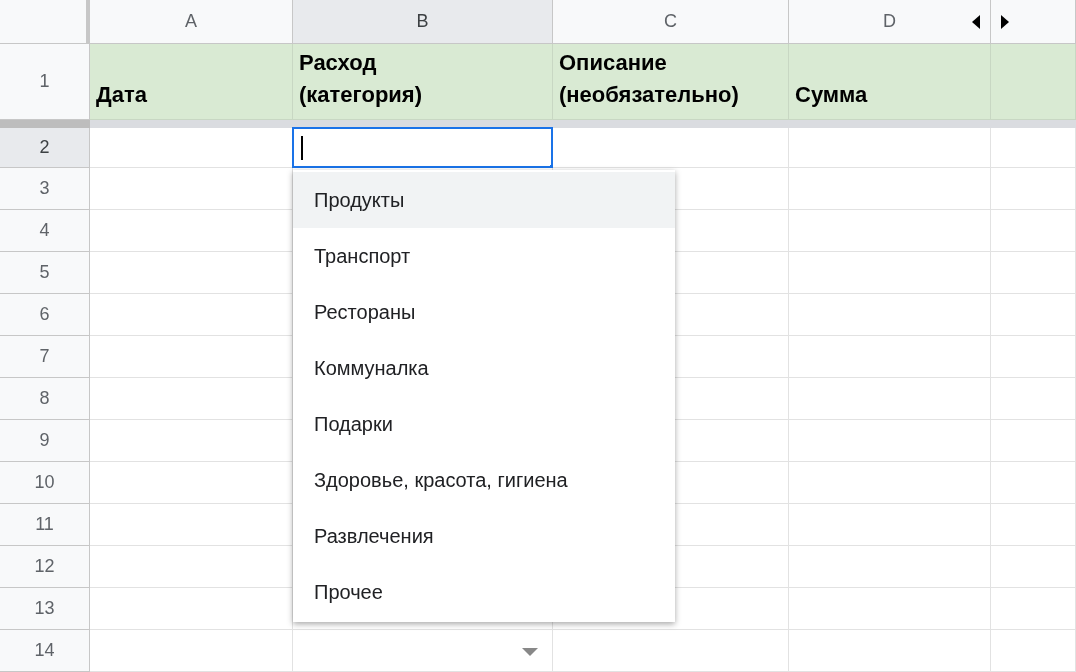 The width and height of the screenshot is (1076, 672). I want to click on header-cell: Дата, so click(191, 82).